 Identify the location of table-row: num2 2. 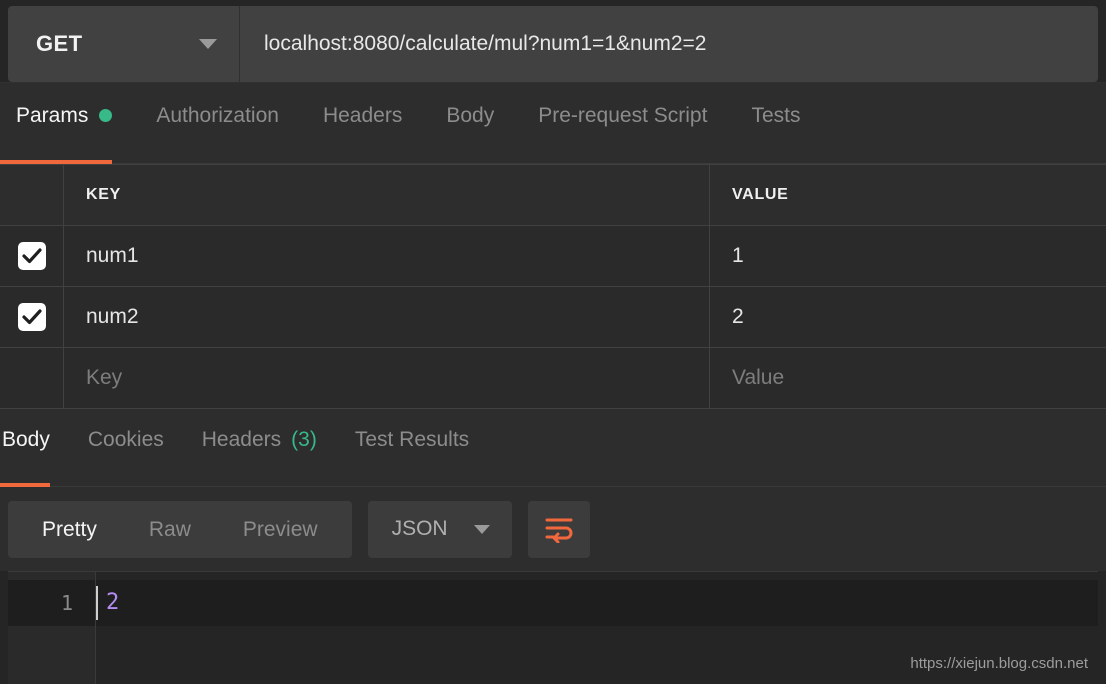
(553, 317).